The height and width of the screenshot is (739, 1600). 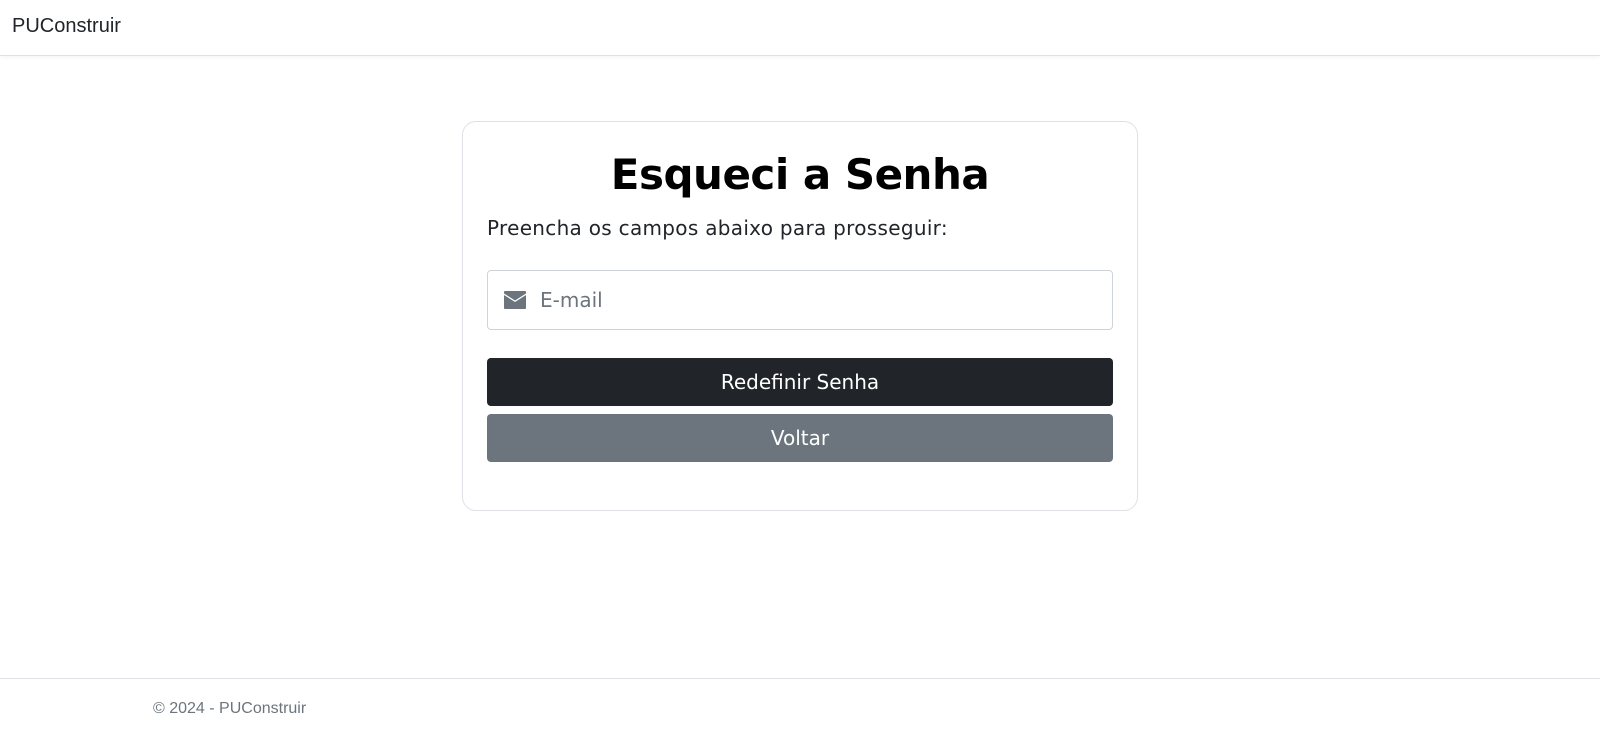 I want to click on back-button: Voltar, so click(x=800, y=438).